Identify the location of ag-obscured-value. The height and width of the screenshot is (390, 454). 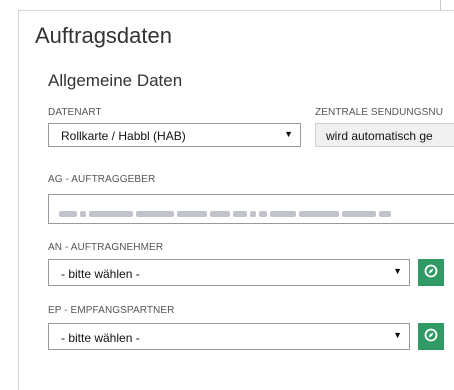
(226, 211).